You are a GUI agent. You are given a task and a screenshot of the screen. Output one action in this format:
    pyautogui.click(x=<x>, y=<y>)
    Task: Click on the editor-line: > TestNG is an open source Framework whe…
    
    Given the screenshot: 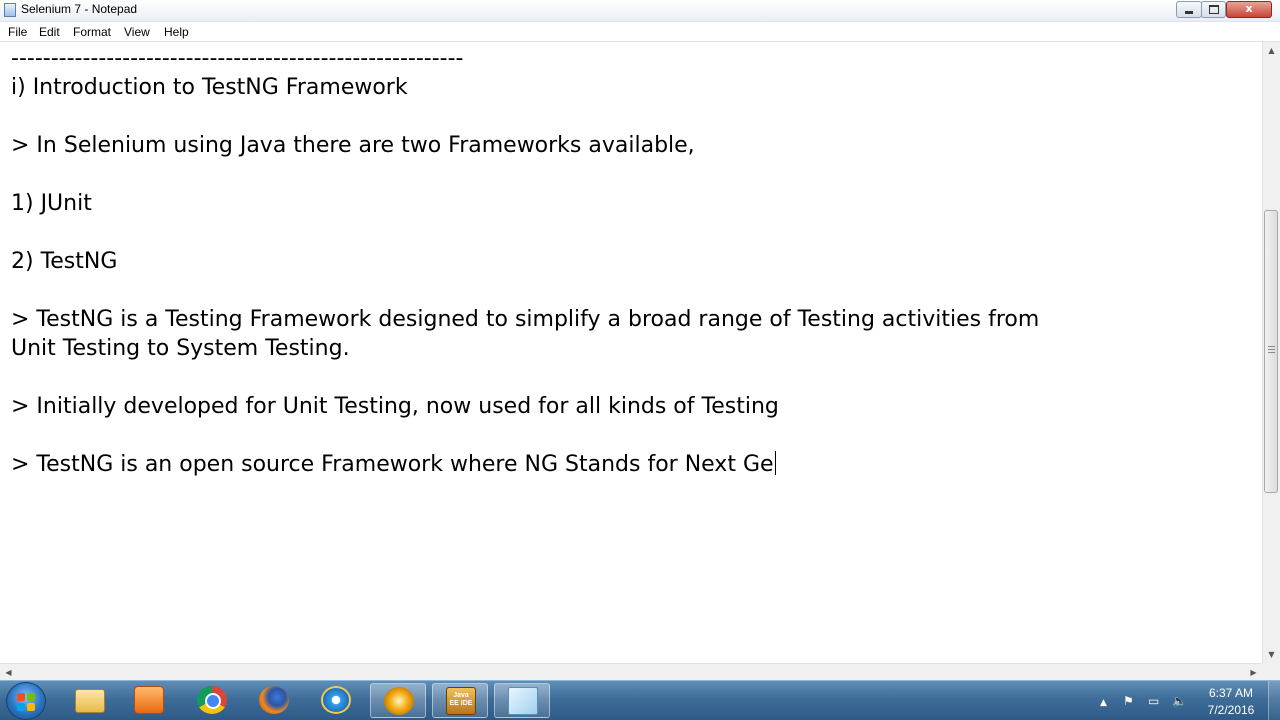 What is the action you would take?
    pyautogui.click(x=393, y=464)
    